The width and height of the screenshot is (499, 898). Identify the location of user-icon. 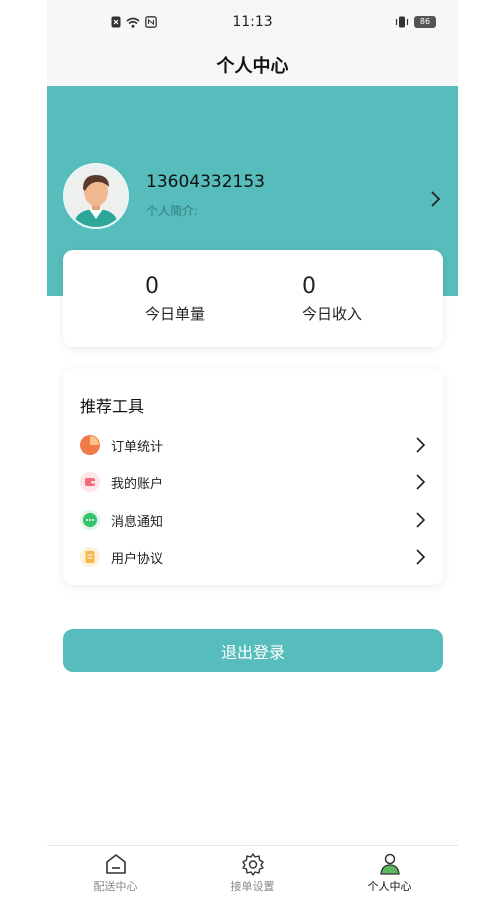
(389, 864).